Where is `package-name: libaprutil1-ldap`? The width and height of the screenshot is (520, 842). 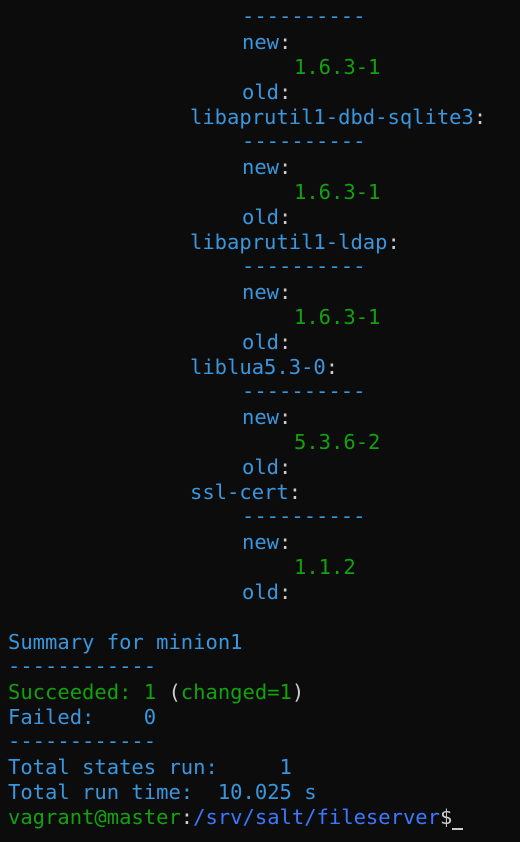
package-name: libaprutil1-ldap is located at coordinates (289, 242).